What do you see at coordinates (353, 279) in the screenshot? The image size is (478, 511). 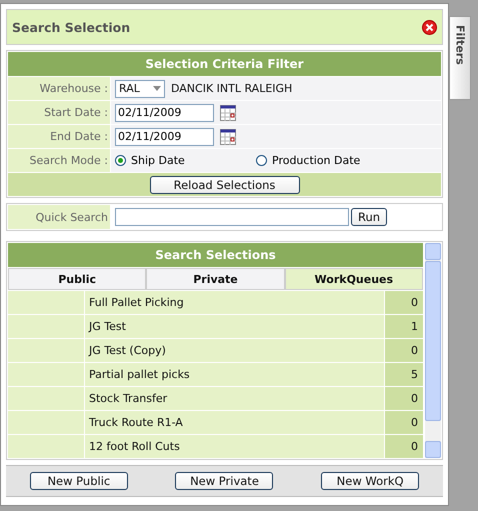 I see `tab: WorkQueues` at bounding box center [353, 279].